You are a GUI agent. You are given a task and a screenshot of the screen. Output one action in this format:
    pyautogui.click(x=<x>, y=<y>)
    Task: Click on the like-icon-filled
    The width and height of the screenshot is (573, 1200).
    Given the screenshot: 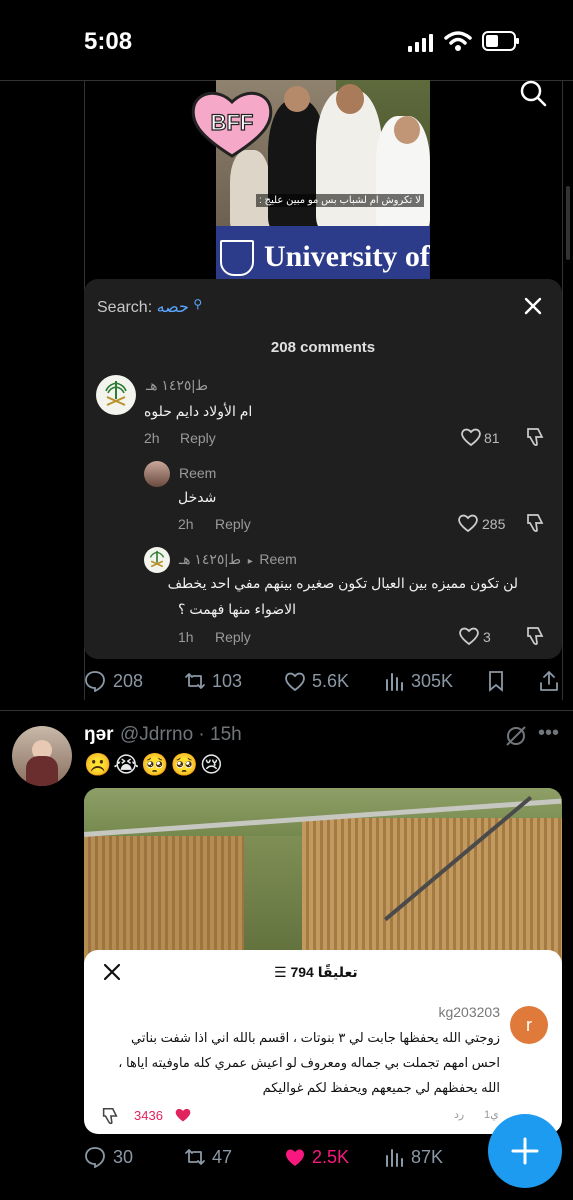 What is the action you would take?
    pyautogui.click(x=295, y=1157)
    